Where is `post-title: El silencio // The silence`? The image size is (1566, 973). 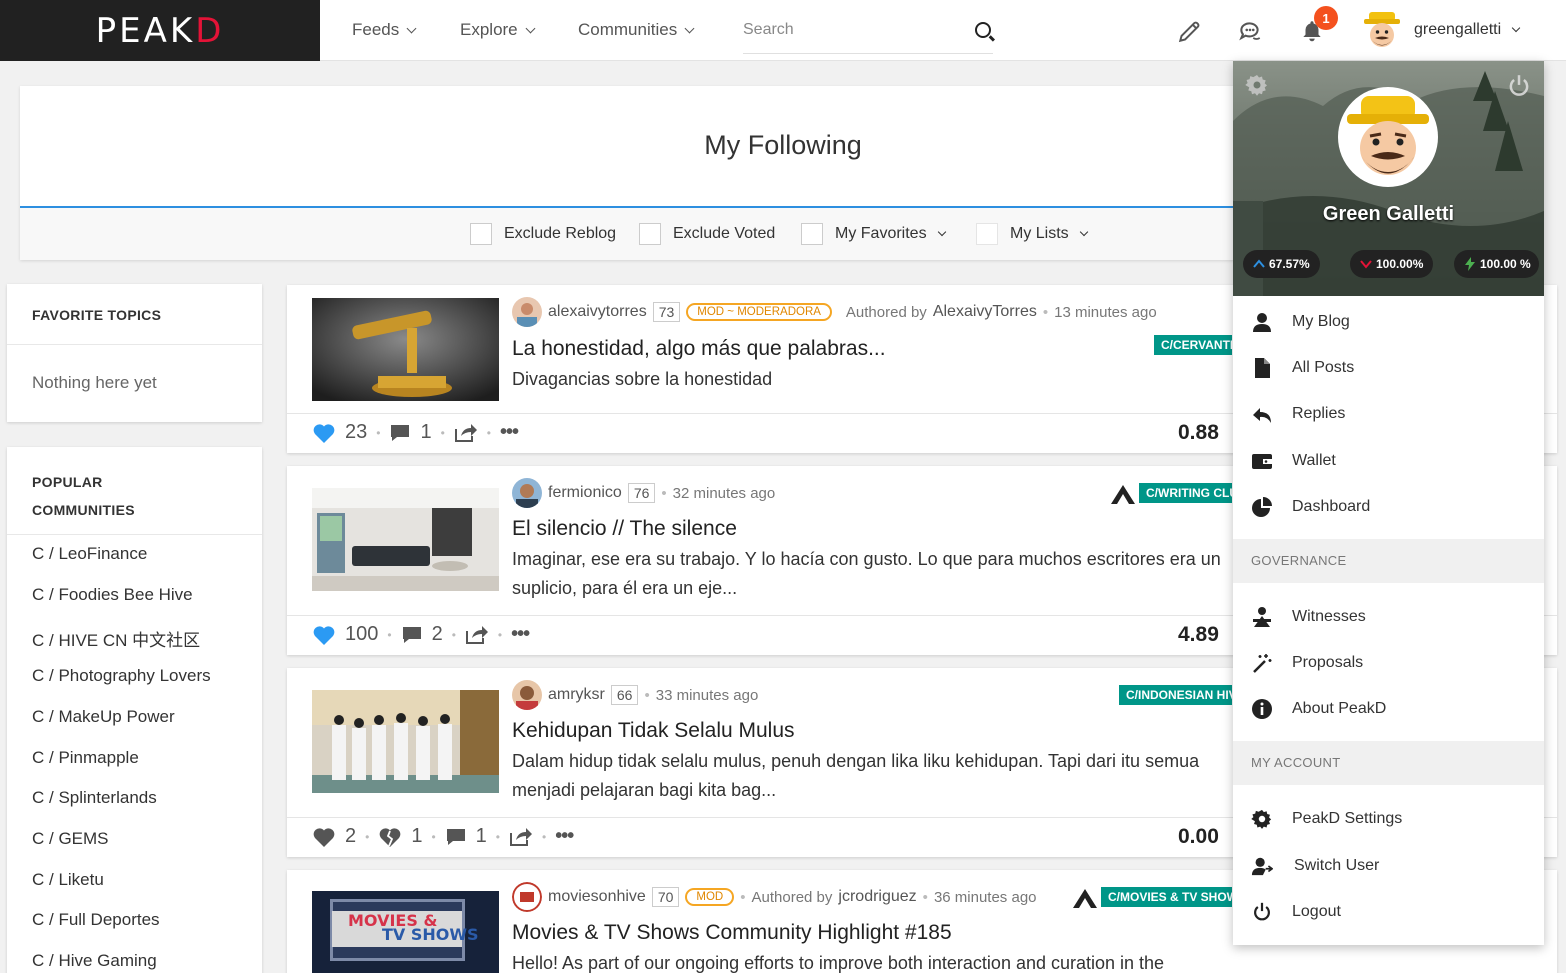
post-title: El silencio // The silence is located at coordinates (624, 529).